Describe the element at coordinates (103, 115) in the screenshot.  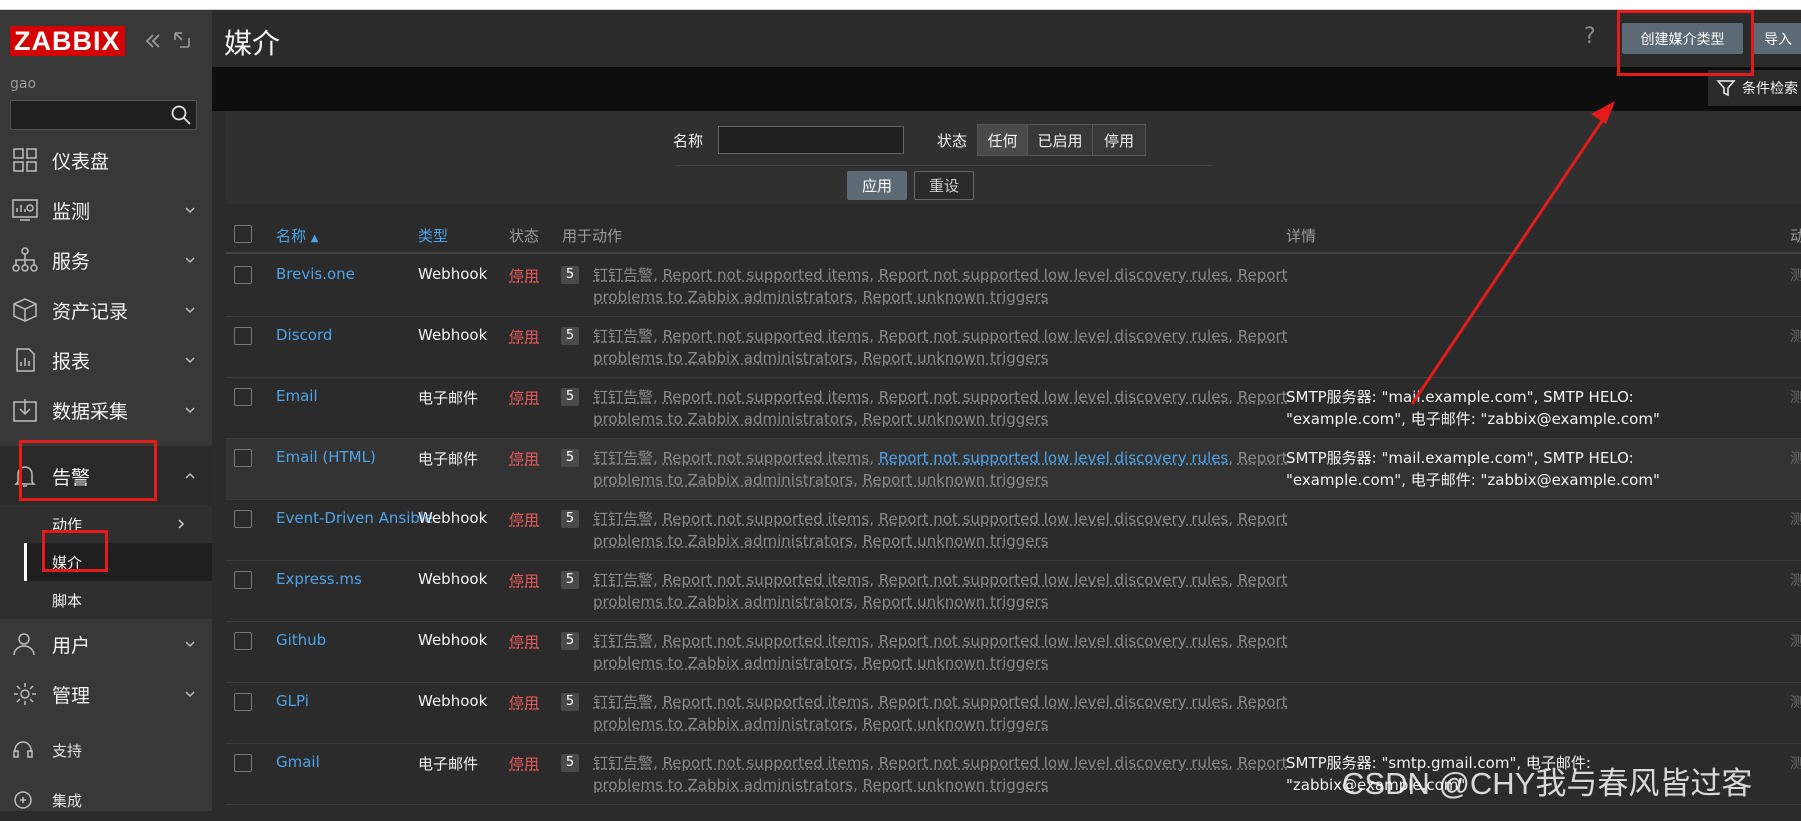
I see `sidebar-search-input` at that location.